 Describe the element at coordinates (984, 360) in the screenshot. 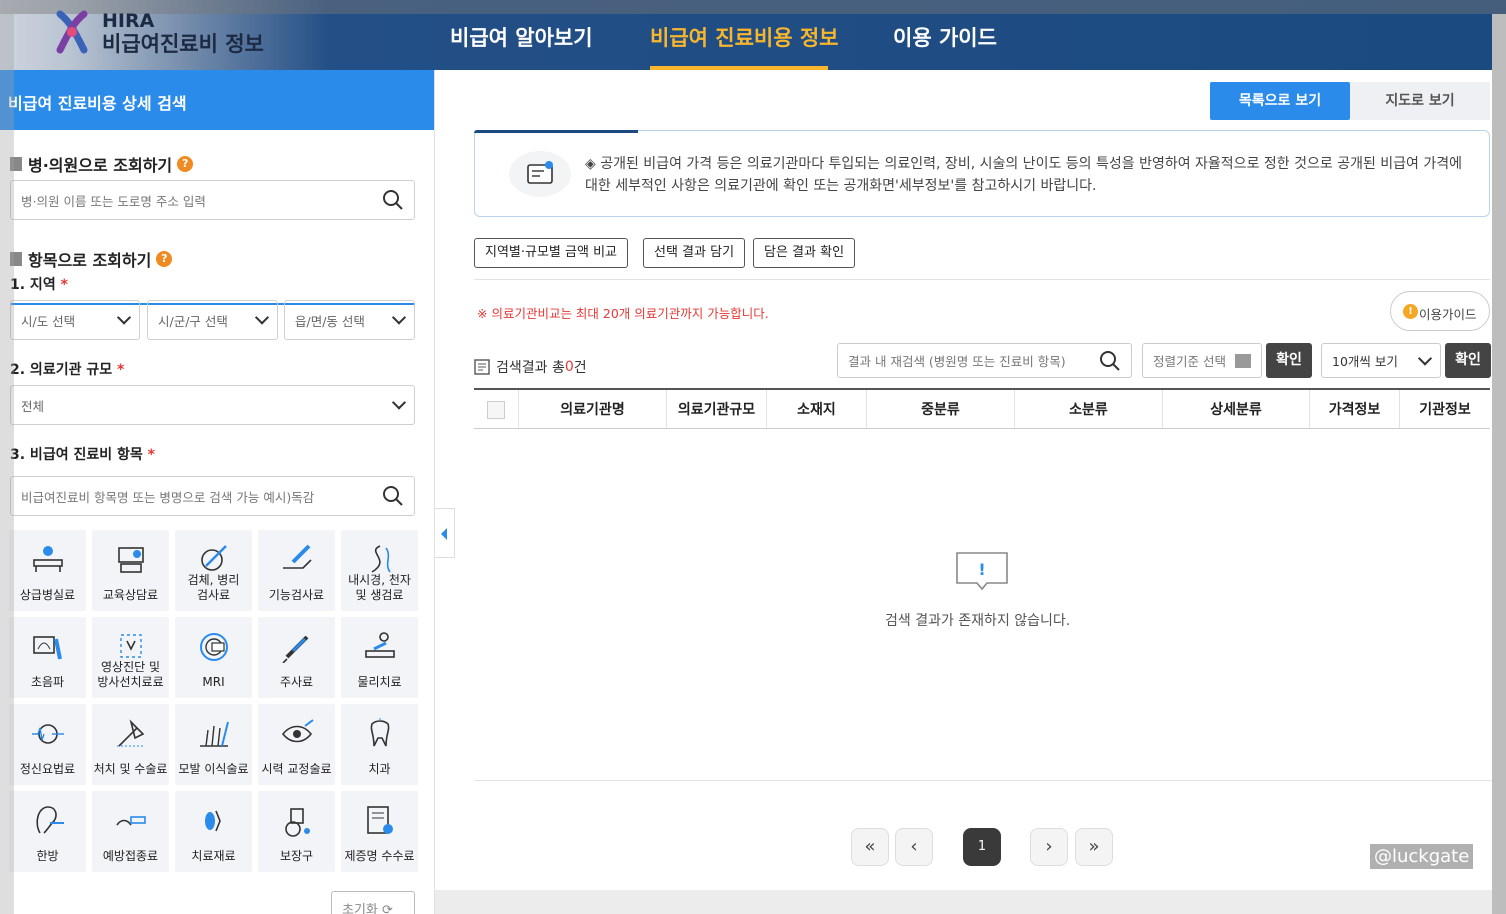

I see `refine-search-input: 결과 내 재검색 (병원명 또는 진료비 항목)` at that location.